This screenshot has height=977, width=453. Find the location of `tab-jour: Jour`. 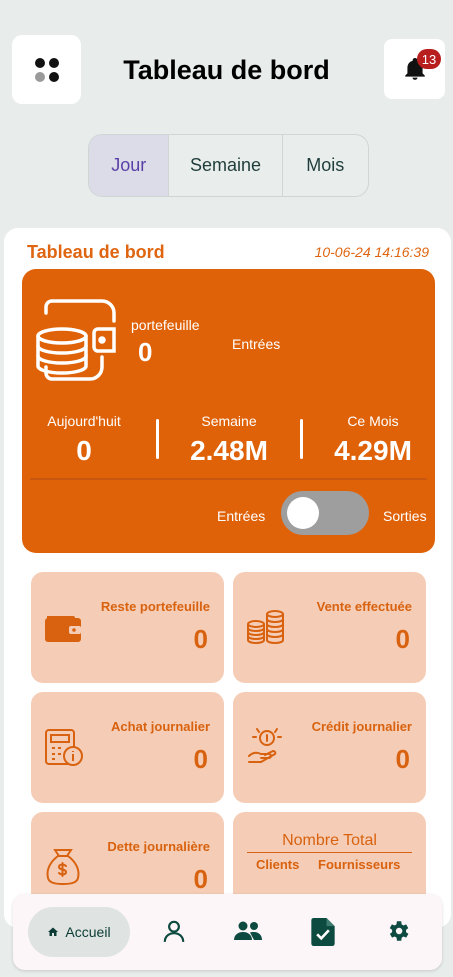

tab-jour: Jour is located at coordinates (129, 165).